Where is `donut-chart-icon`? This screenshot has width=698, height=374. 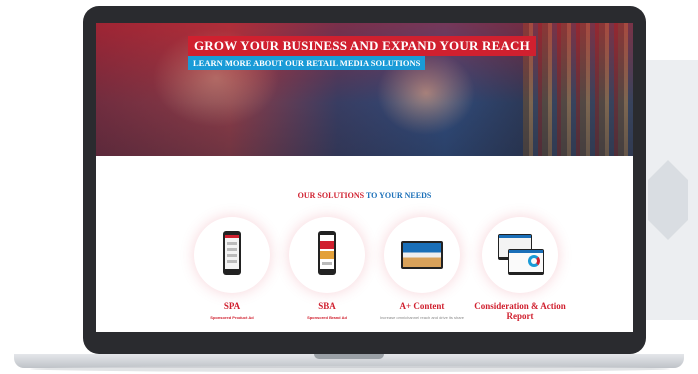 donut-chart-icon is located at coordinates (534, 261).